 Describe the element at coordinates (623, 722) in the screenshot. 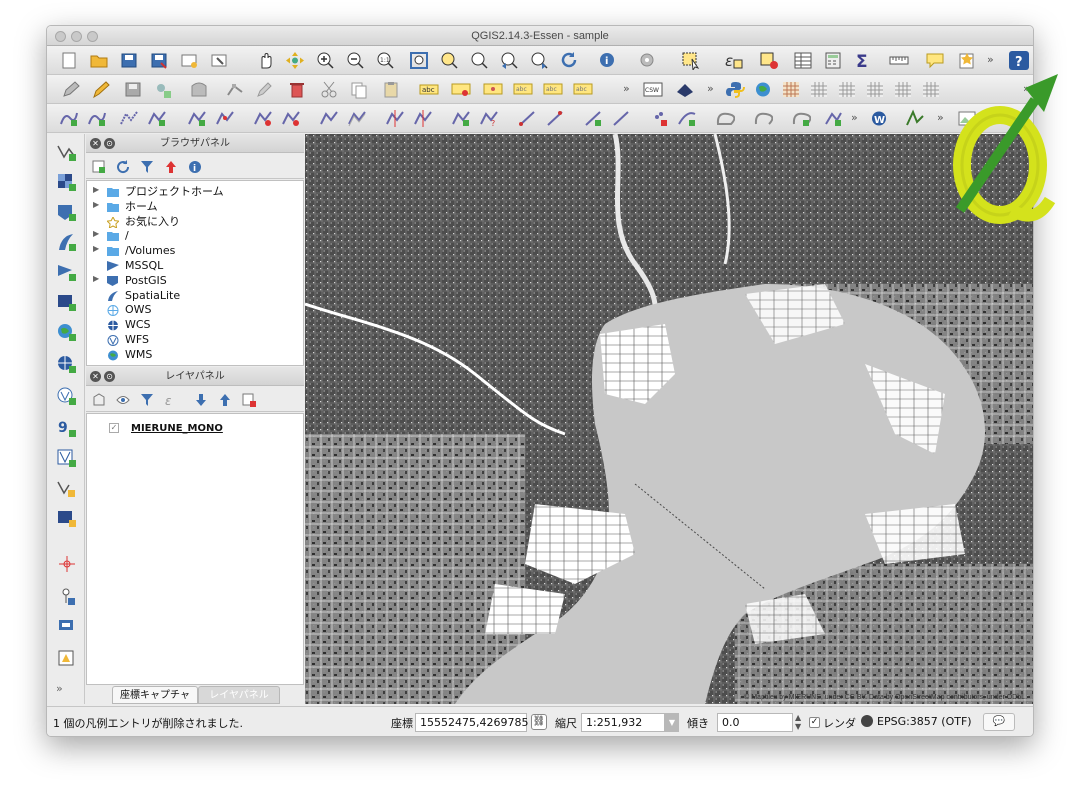

I see `scale-field: 1:251,932` at that location.